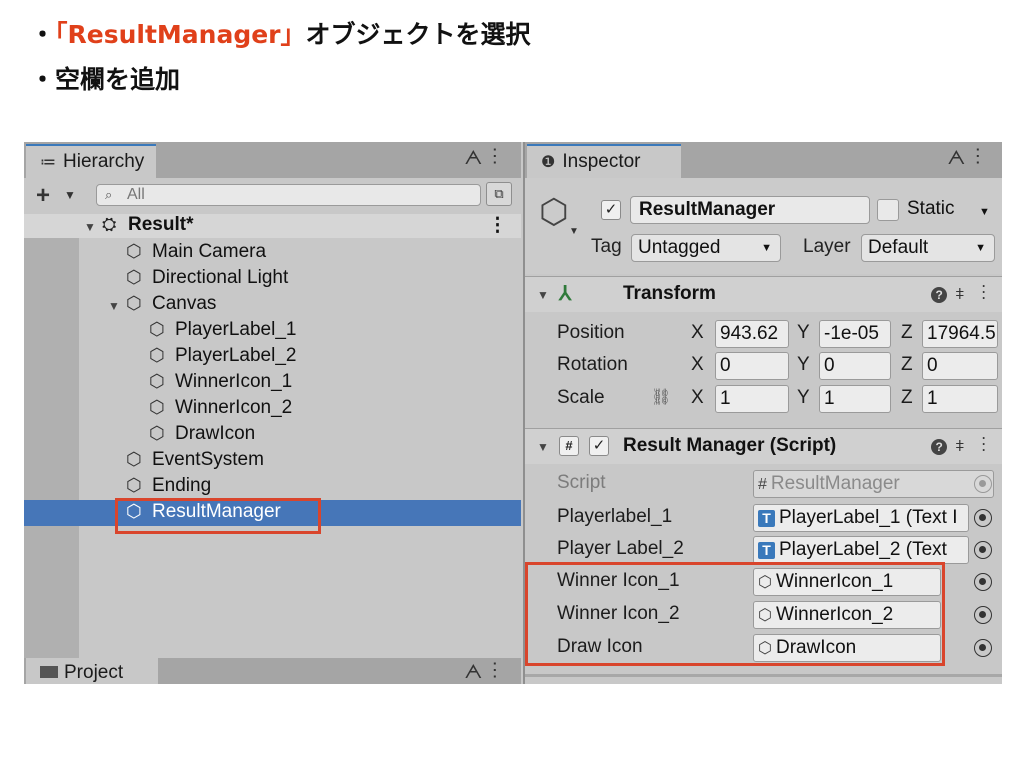 Image resolution: width=1024 pixels, height=768 pixels. What do you see at coordinates (70, 195) in the screenshot?
I see `dropdown-triangle-icon: ▼` at bounding box center [70, 195].